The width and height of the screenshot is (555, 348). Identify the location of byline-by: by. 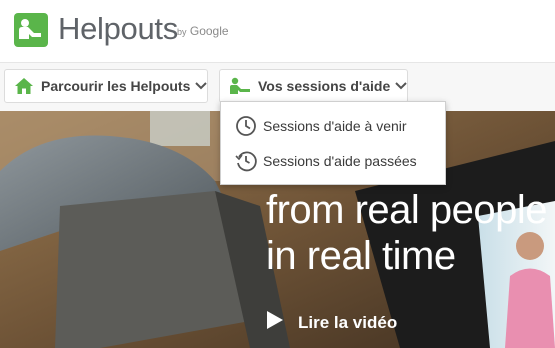
(182, 32).